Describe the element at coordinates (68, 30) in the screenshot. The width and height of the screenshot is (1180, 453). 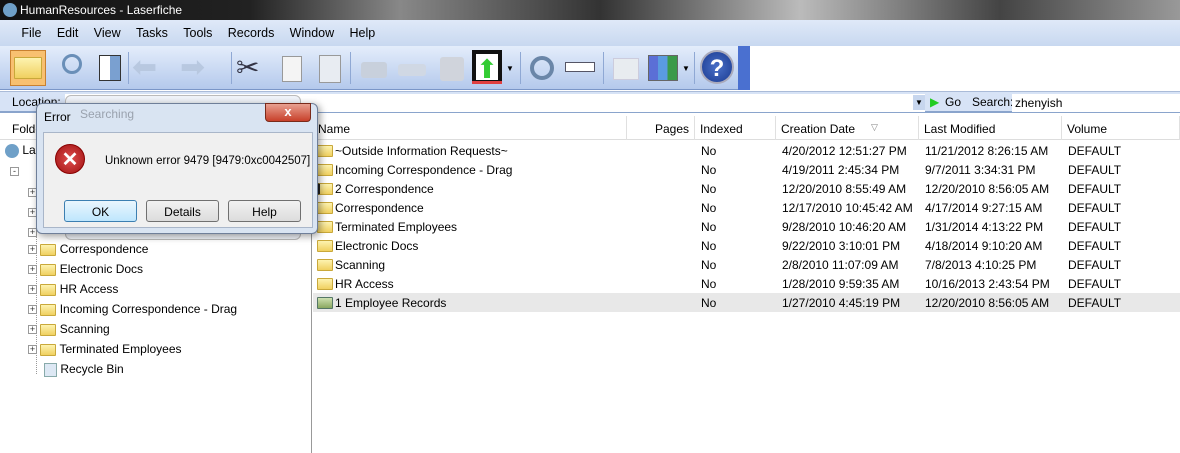
I see `menu-edit: Edit` at that location.